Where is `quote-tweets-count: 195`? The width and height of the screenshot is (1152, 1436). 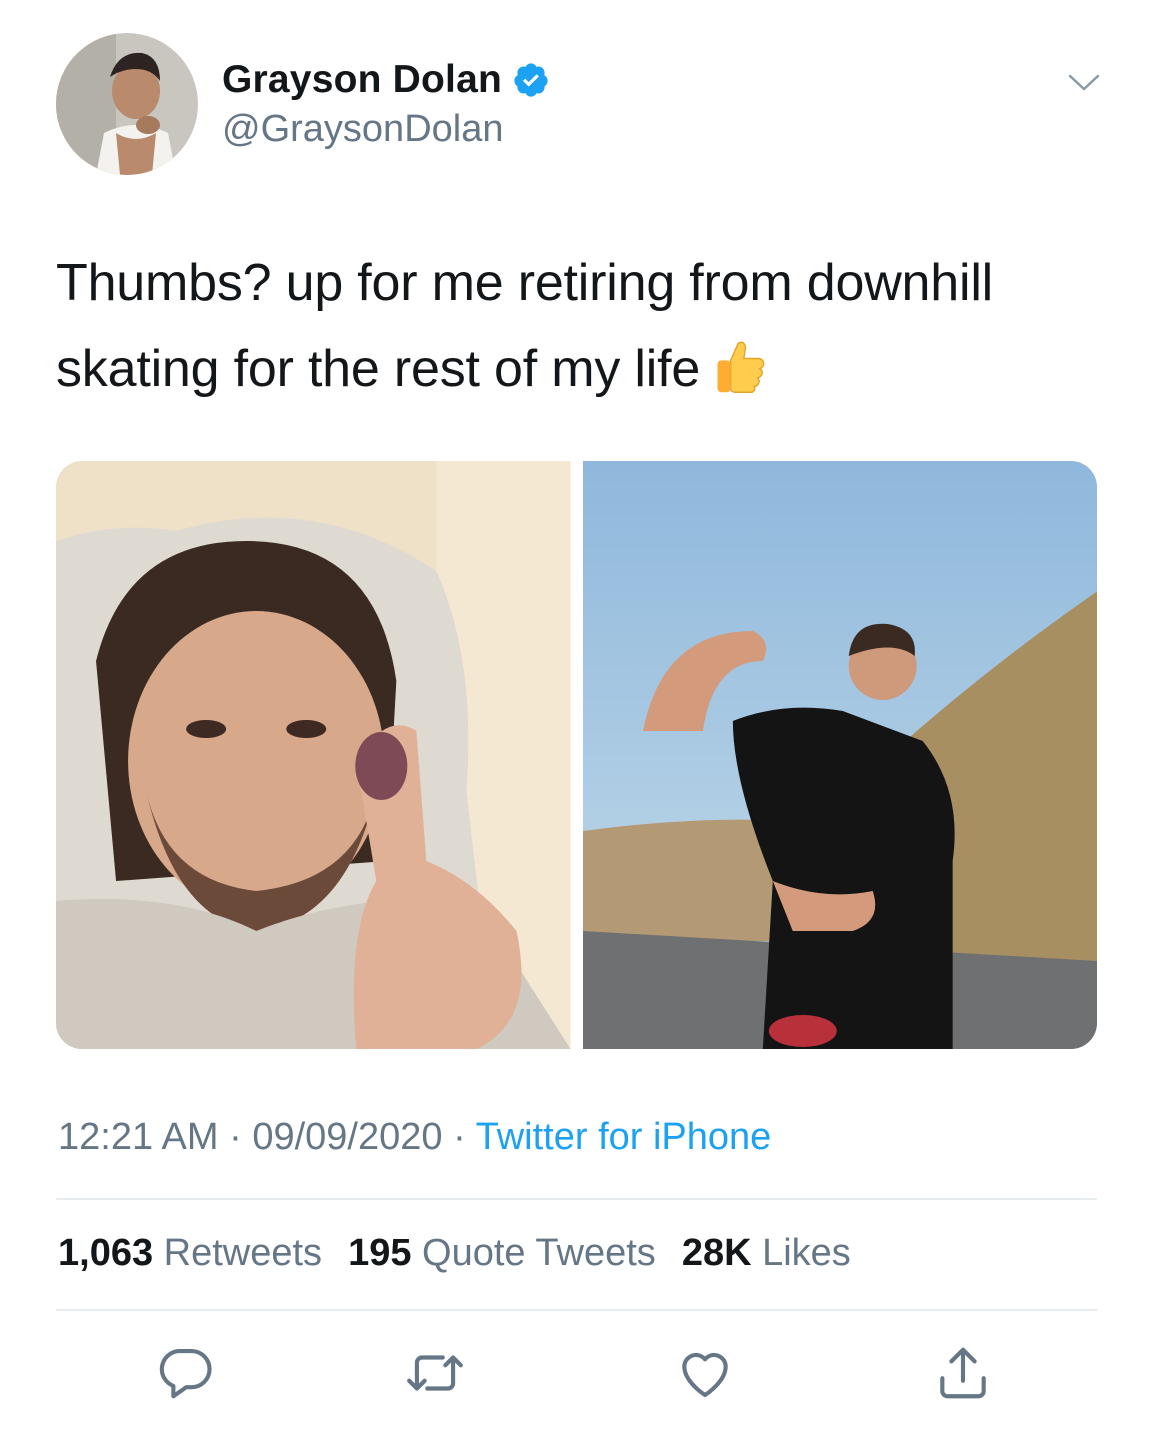 quote-tweets-count: 195 is located at coordinates (380, 1253).